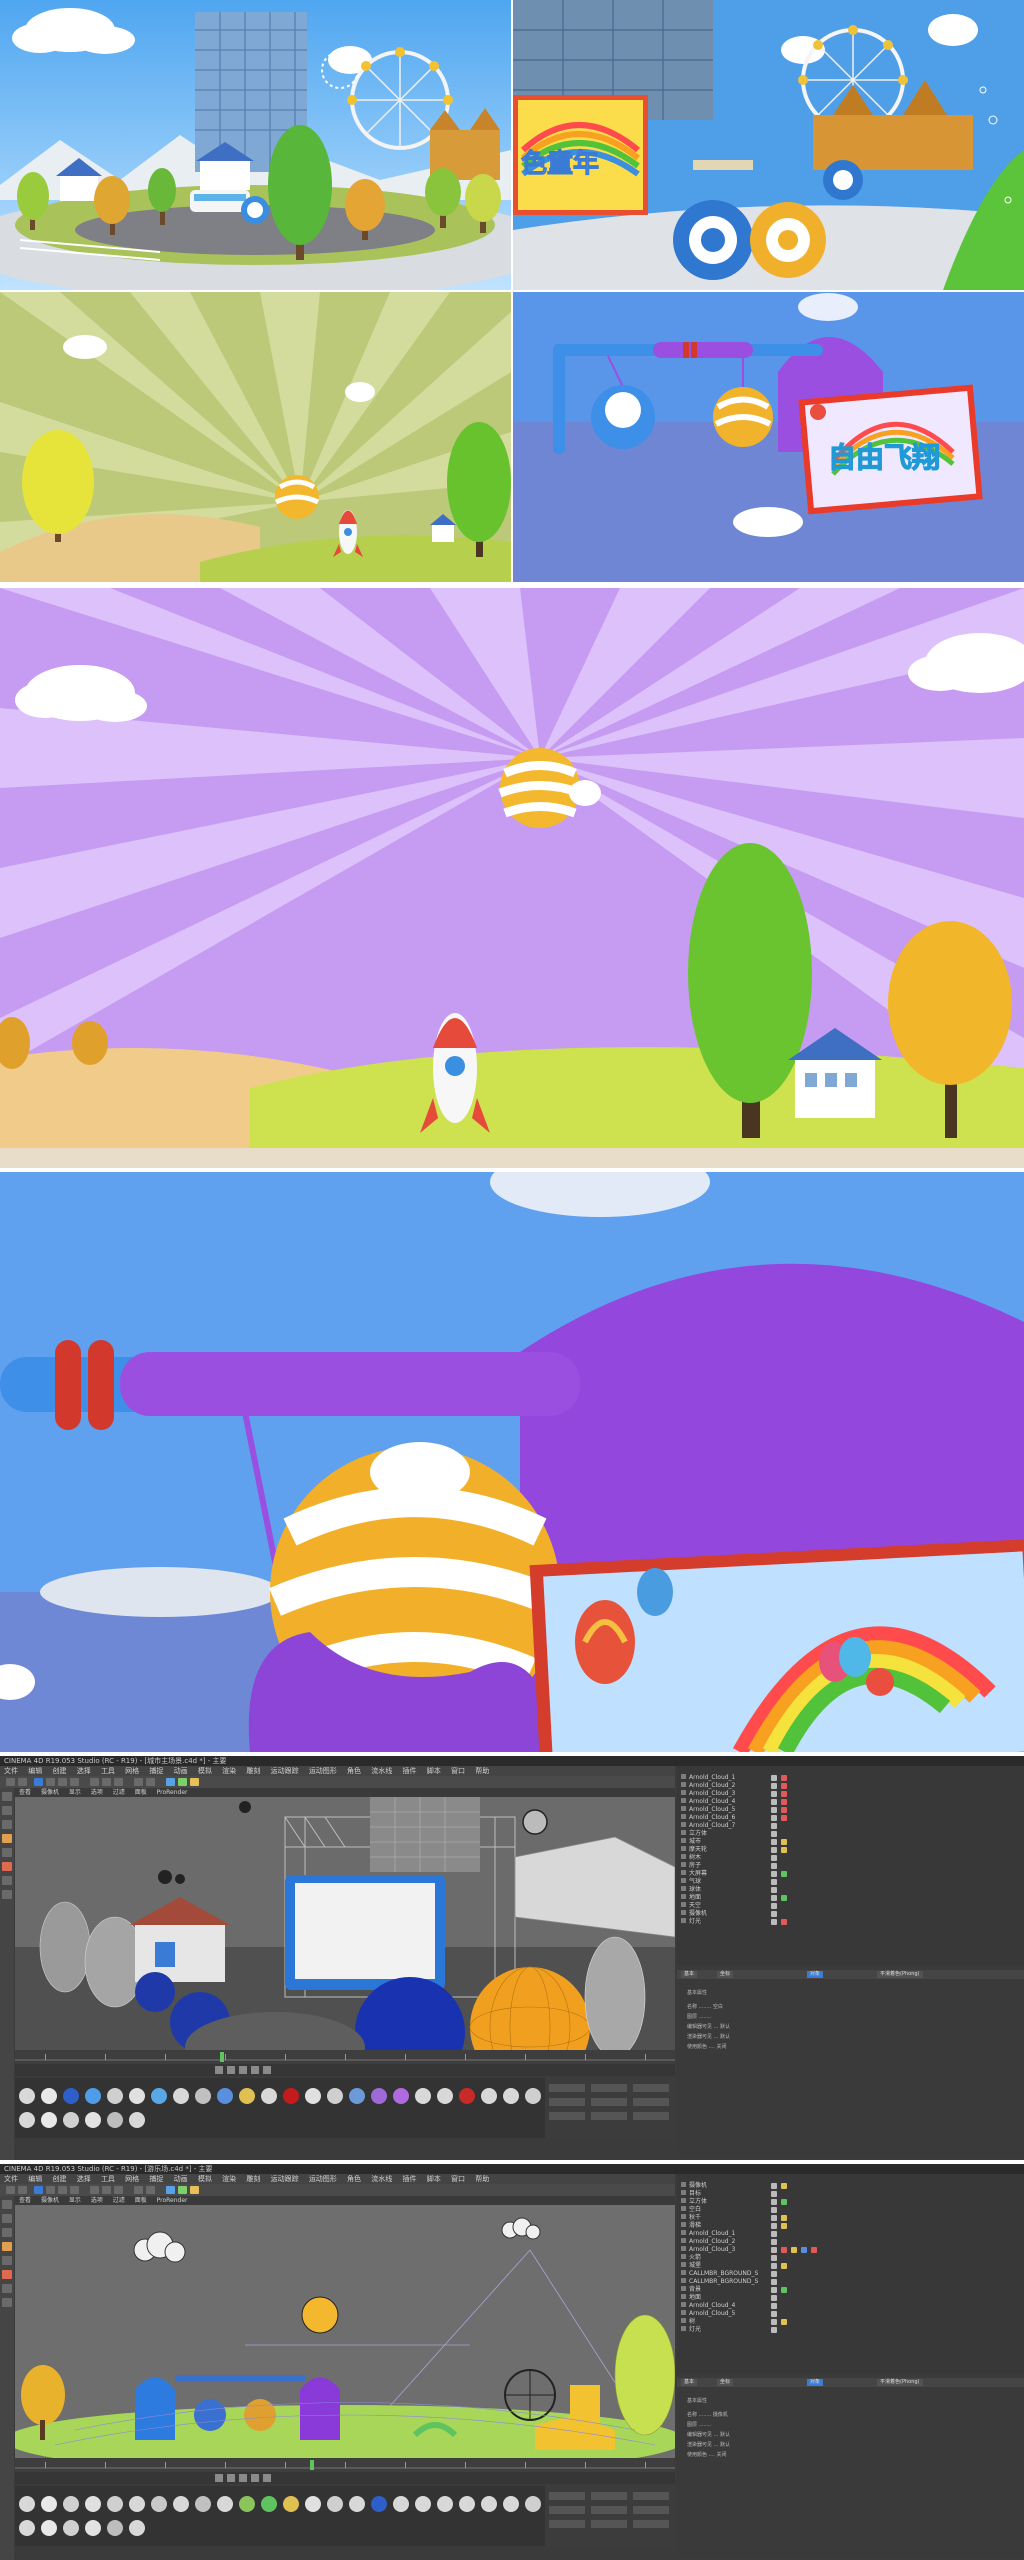 The image size is (1024, 2560). Describe the element at coordinates (38, 1782) in the screenshot. I see `select-icon` at that location.